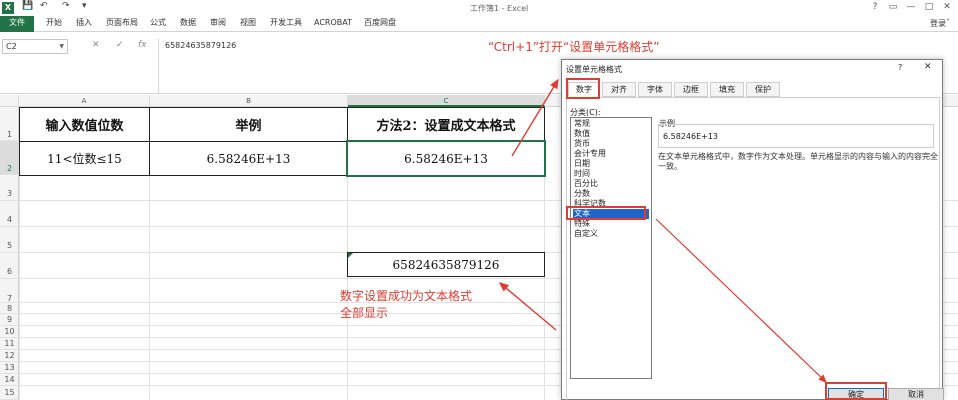  I want to click on dialog-title: 设置单元格格式, so click(594, 69).